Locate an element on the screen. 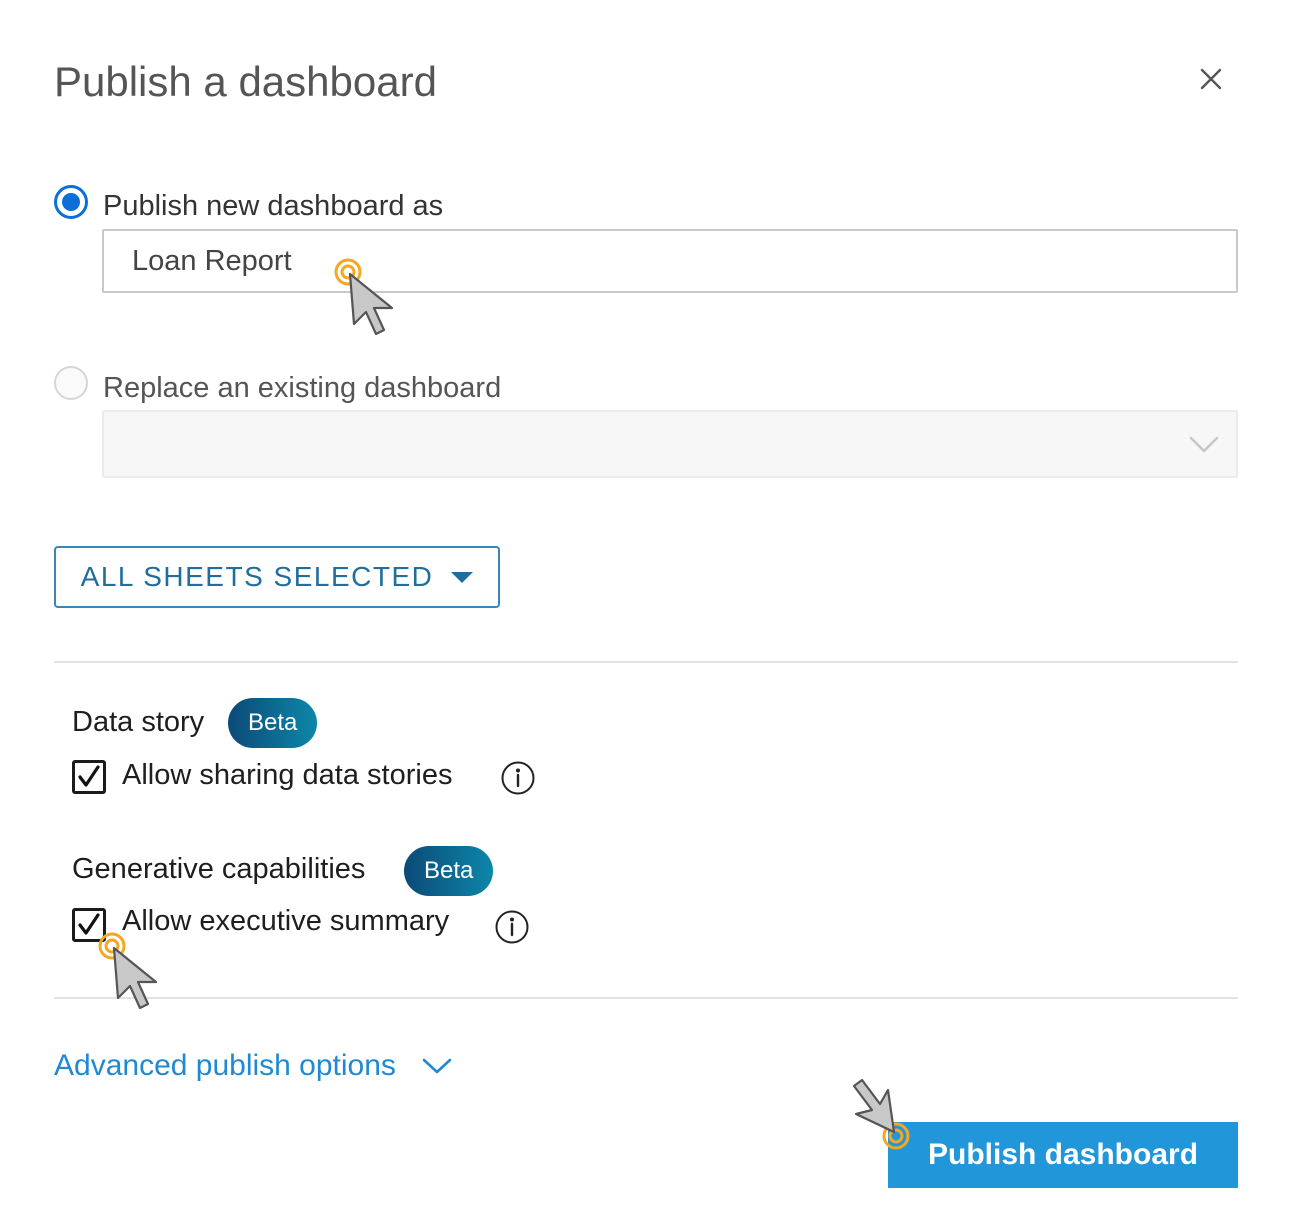  publish-new-label: Publish new dashboard as is located at coordinates (273, 206).